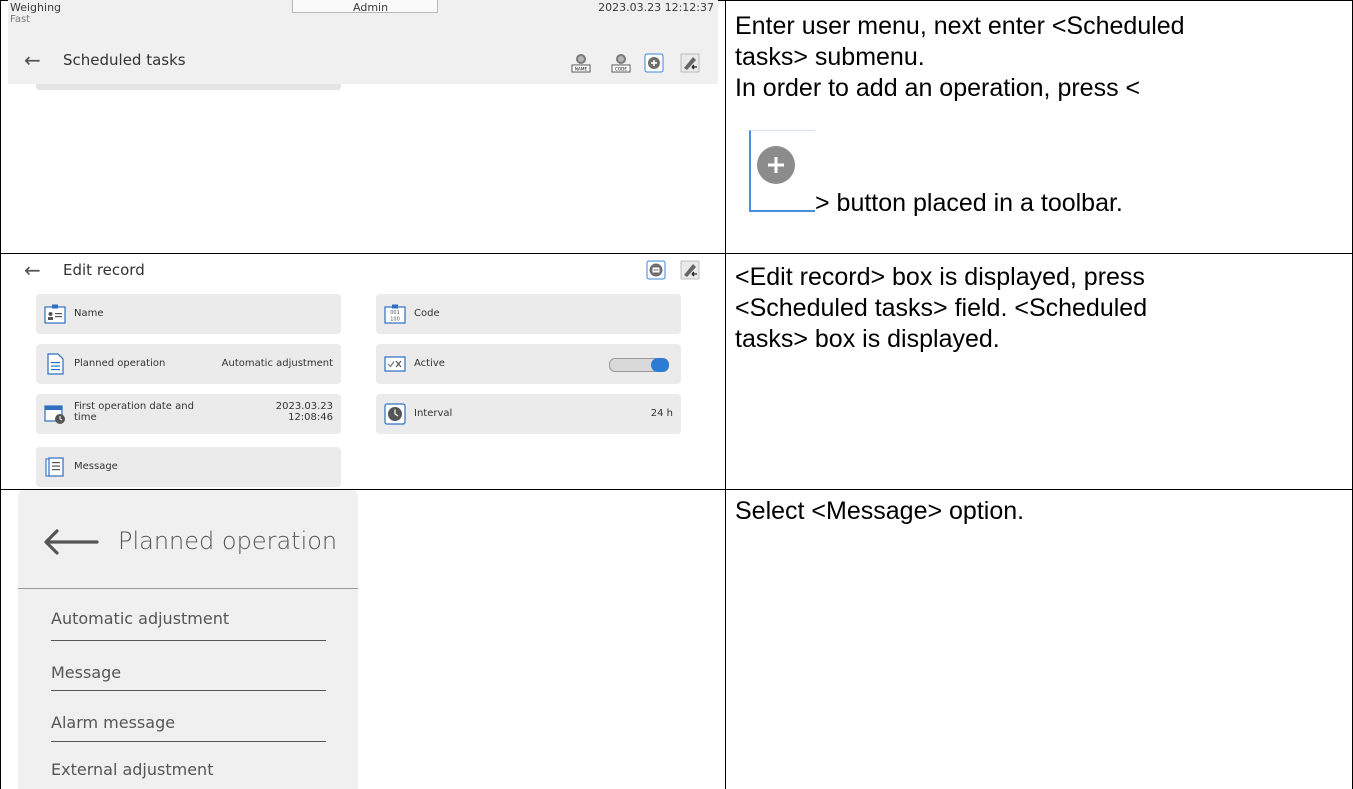 Image resolution: width=1353 pixels, height=789 pixels. I want to click on add-icon, so click(654, 63).